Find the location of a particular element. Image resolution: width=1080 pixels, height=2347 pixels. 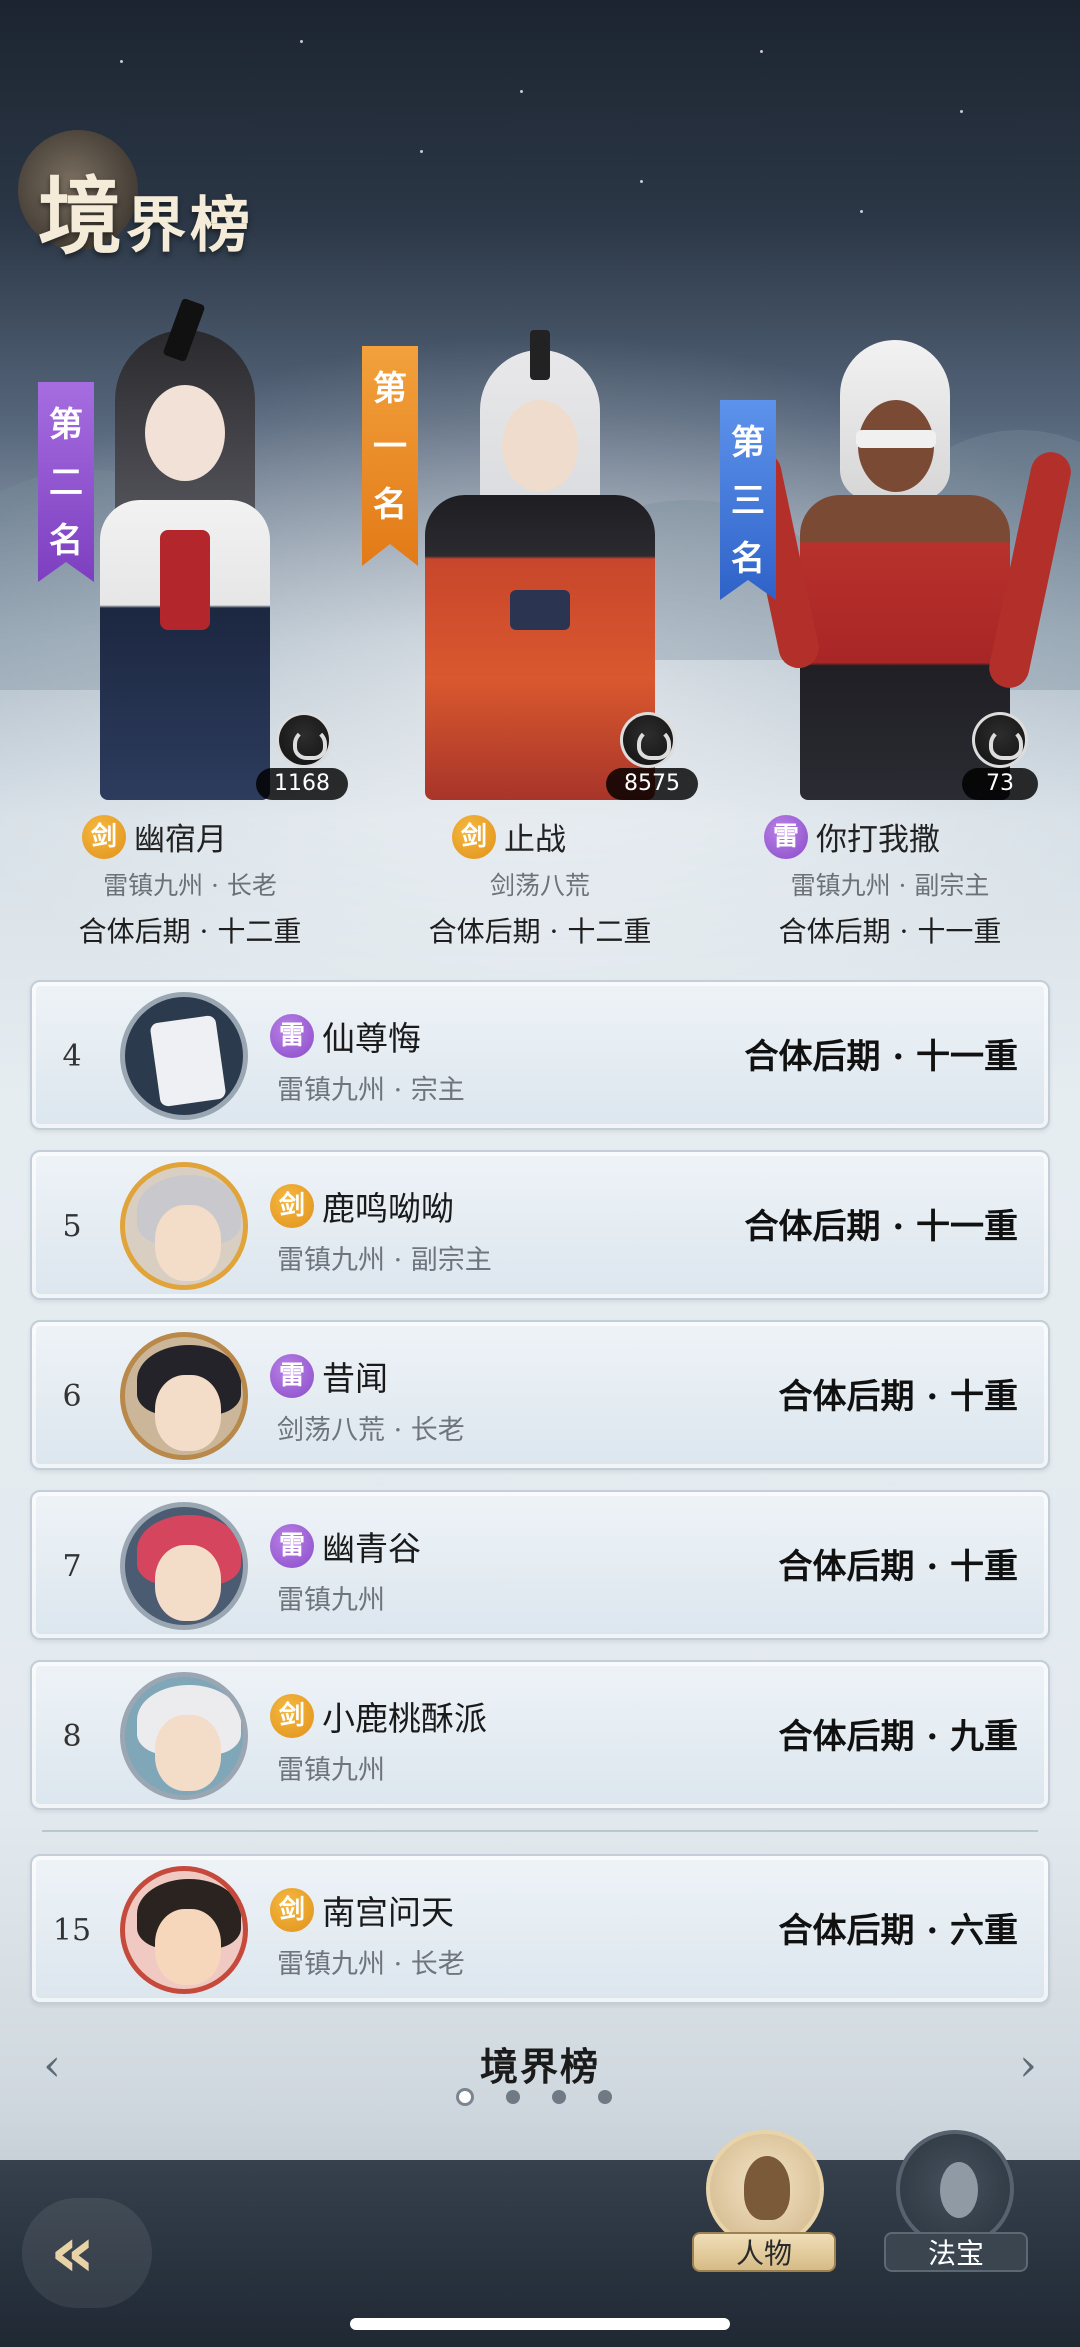

table-row: 8 剑 小鹿桃酥派 雷镇九州 合体后期 · 九重 is located at coordinates (540, 1735).